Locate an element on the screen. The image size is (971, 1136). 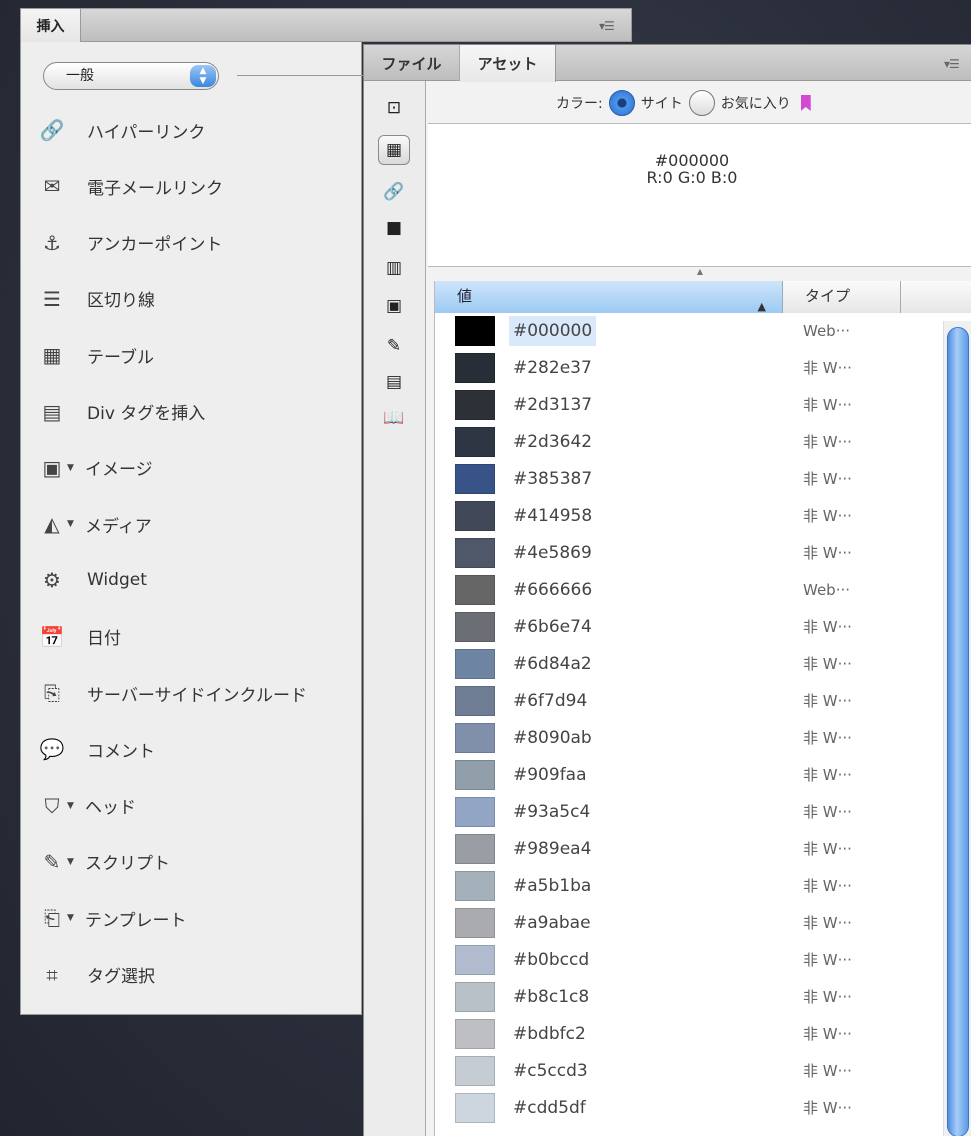
table-row: #414958 非 W··· is located at coordinates (685, 516).